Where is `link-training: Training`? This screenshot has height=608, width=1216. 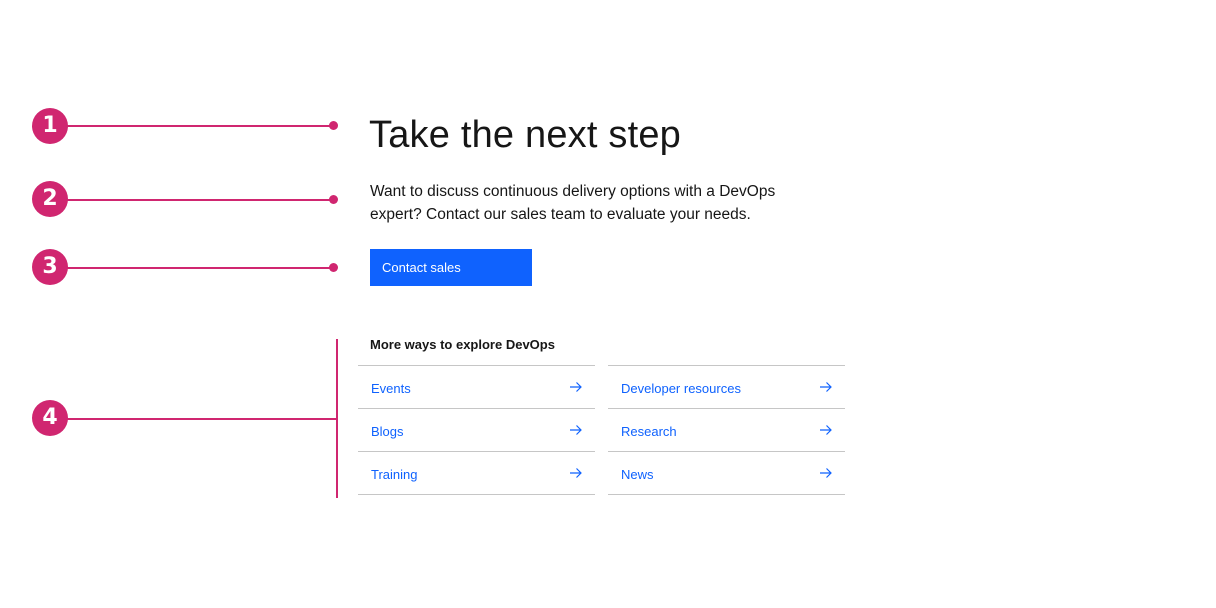
link-training: Training is located at coordinates (476, 473).